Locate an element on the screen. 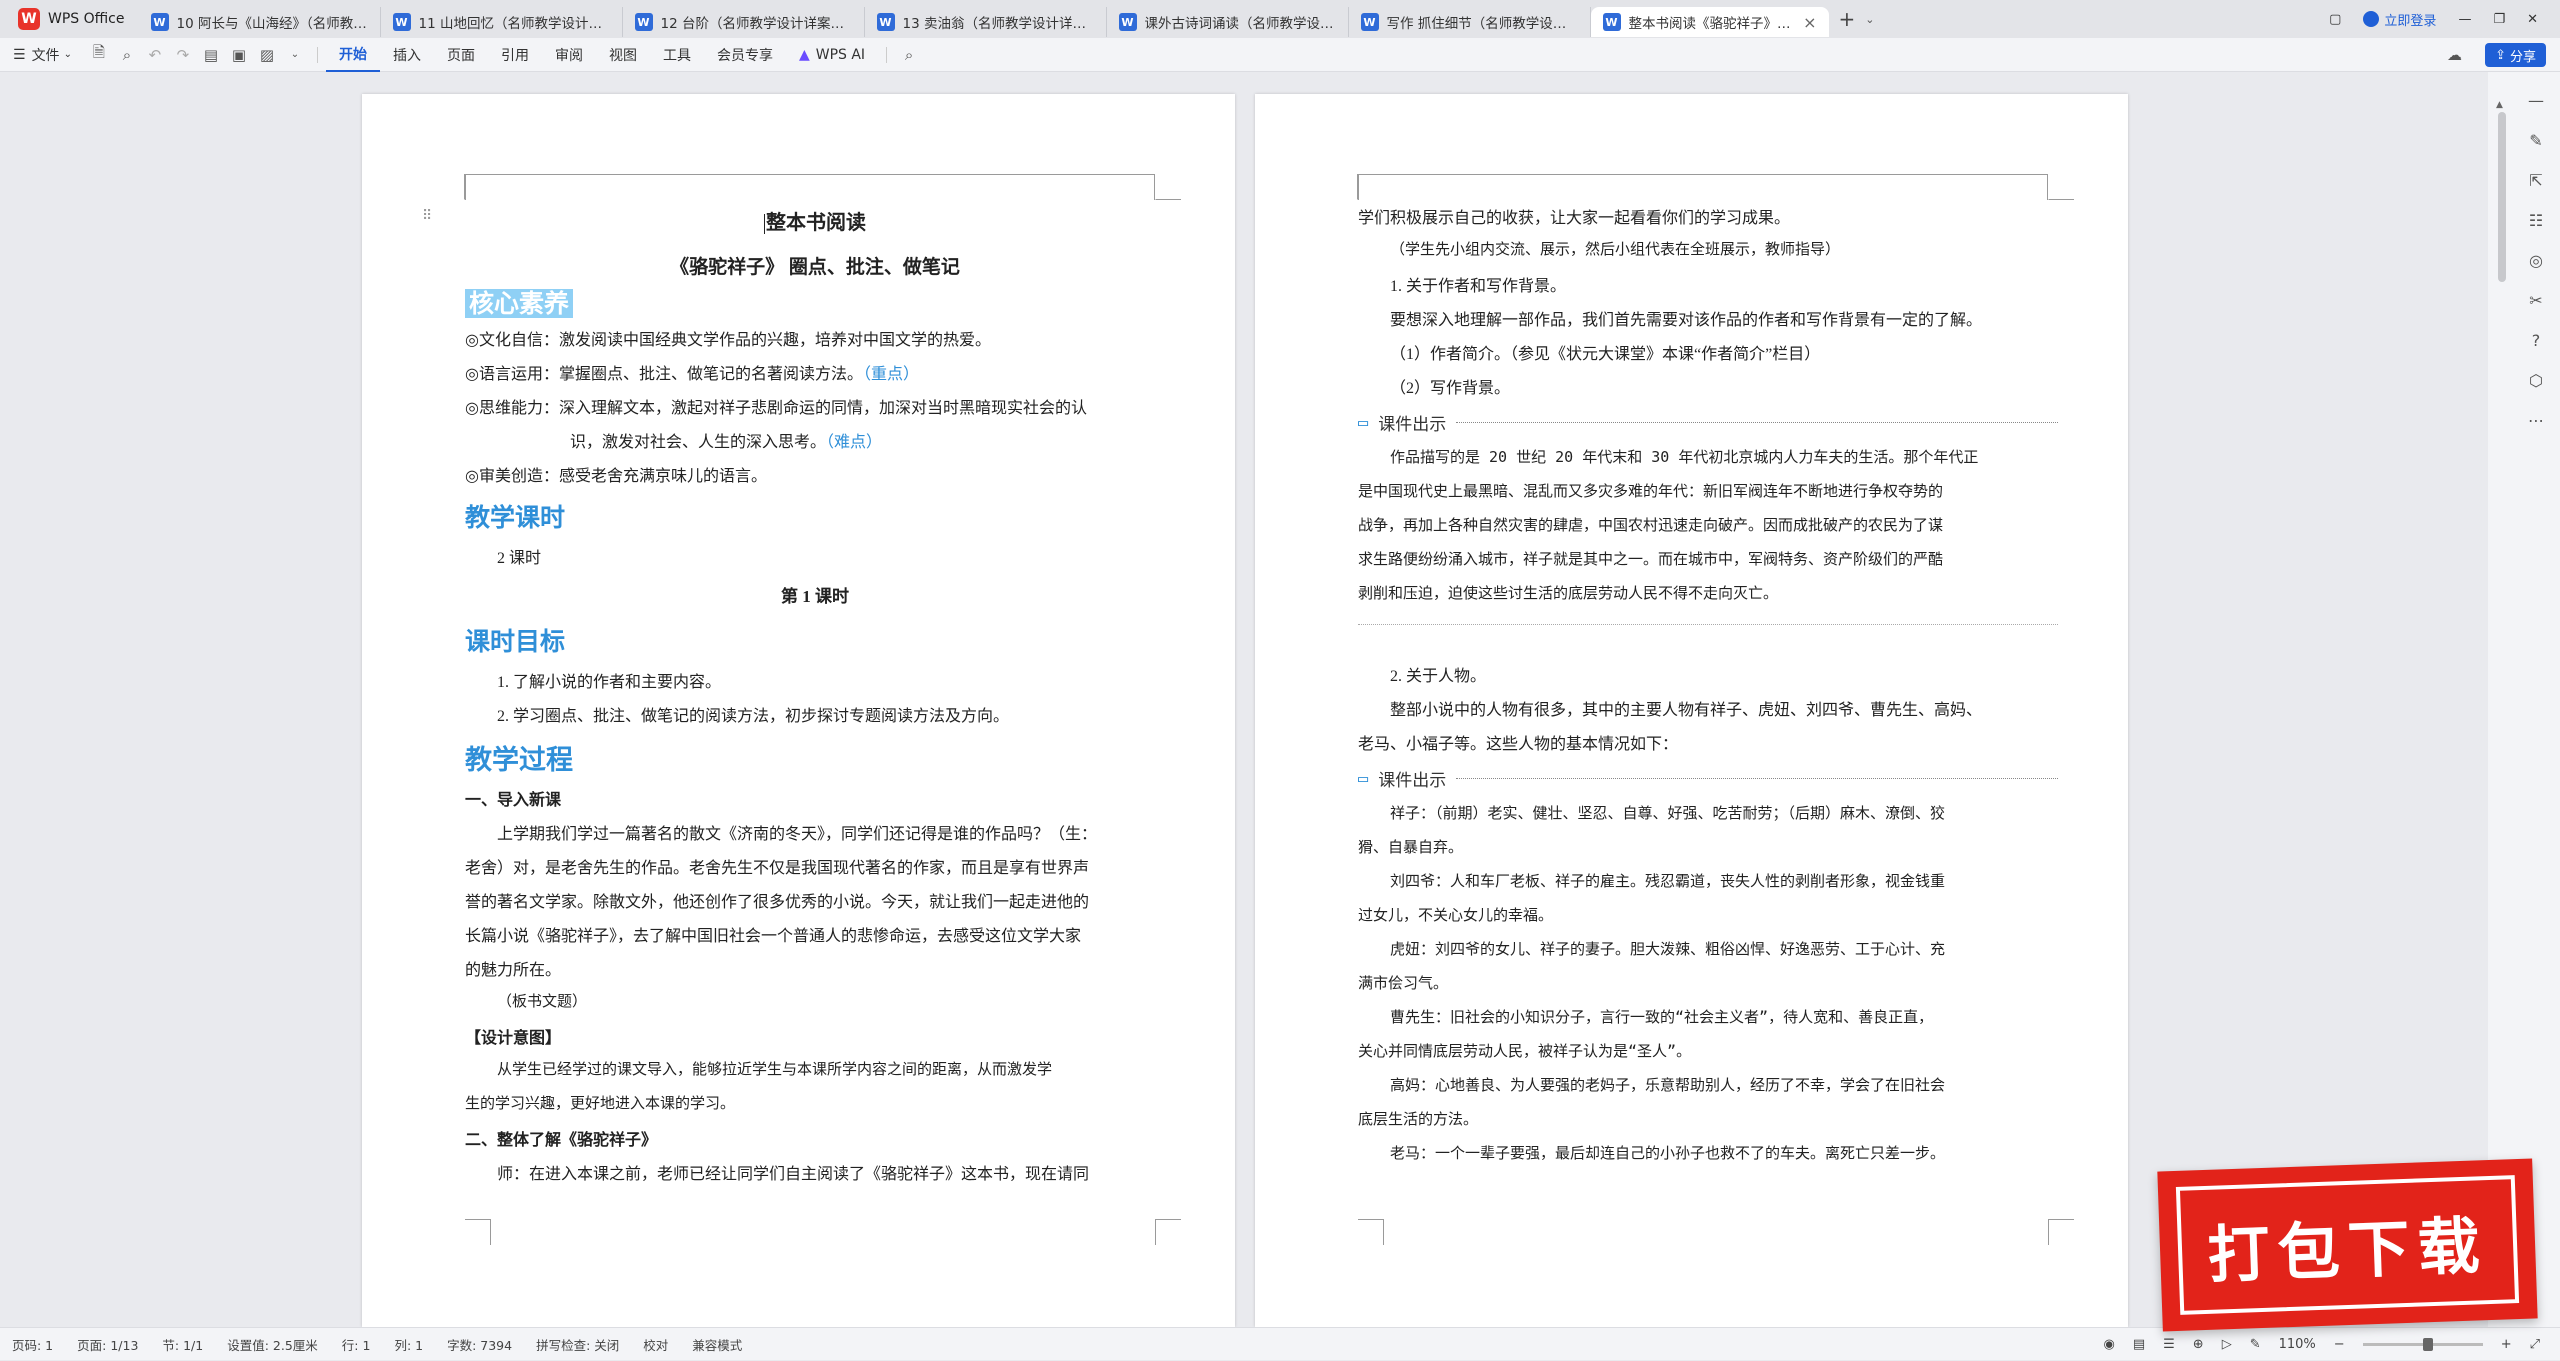 The width and height of the screenshot is (2560, 1361). cube-icon: ⬡ is located at coordinates (2536, 380).